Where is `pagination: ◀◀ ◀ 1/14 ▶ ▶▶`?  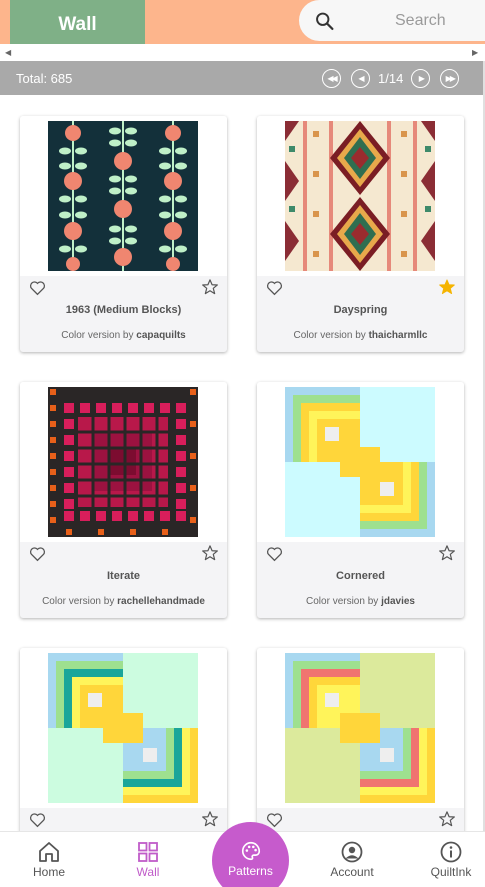 pagination: ◀◀ ◀ 1/14 ▶ ▶▶ is located at coordinates (391, 78).